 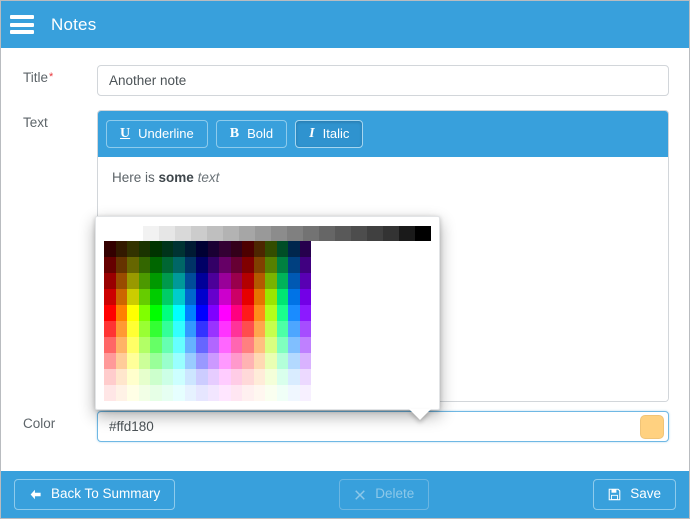 I want to click on underline-button: U Underline, so click(x=157, y=134).